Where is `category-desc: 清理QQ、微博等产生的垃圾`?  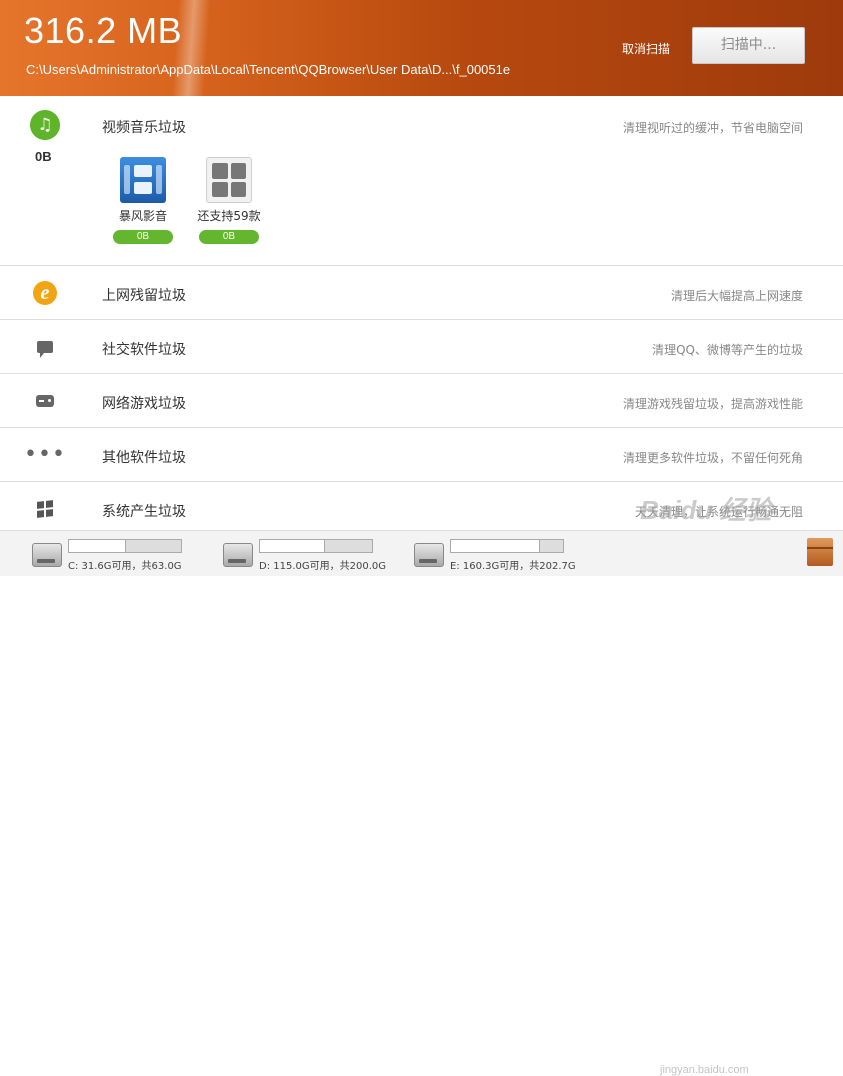 category-desc: 清理QQ、微博等产生的垃圾 is located at coordinates (727, 350).